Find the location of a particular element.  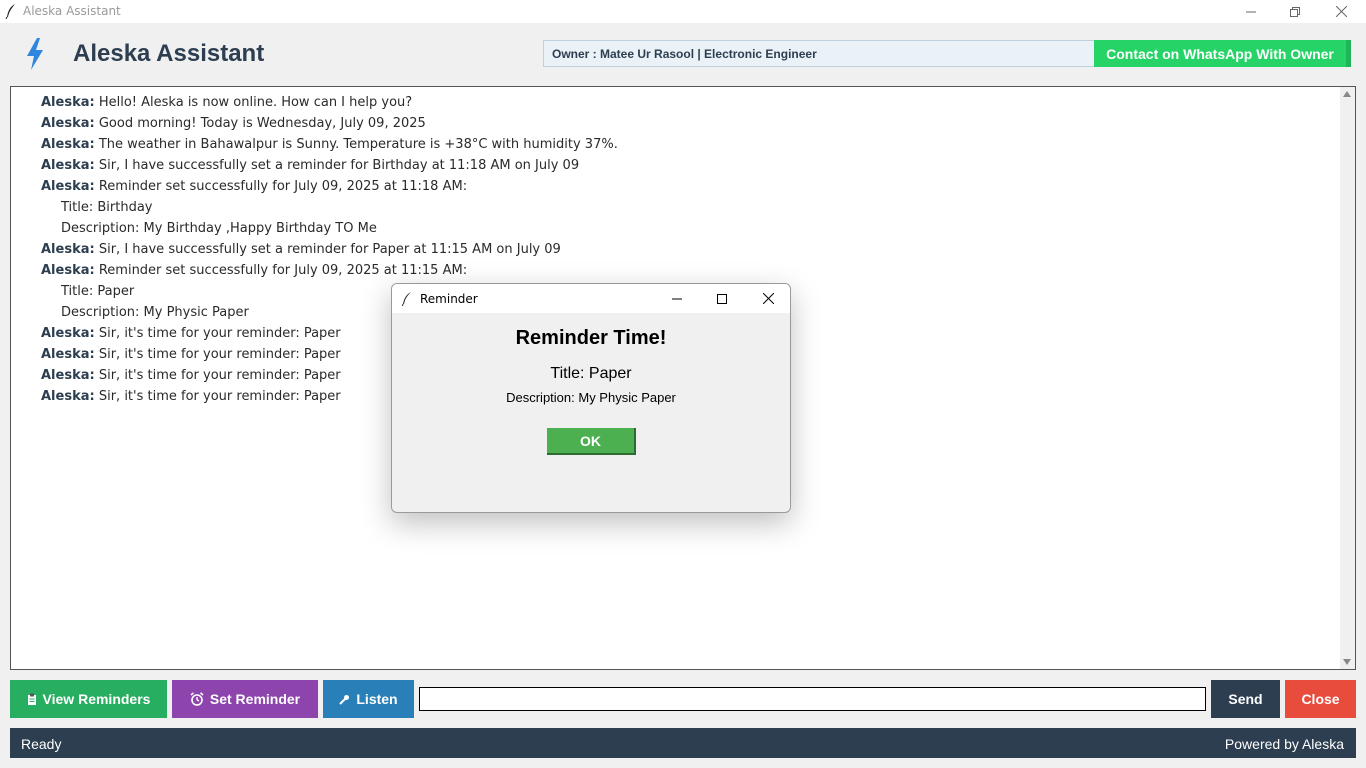

send-label: Send is located at coordinates (1245, 699).